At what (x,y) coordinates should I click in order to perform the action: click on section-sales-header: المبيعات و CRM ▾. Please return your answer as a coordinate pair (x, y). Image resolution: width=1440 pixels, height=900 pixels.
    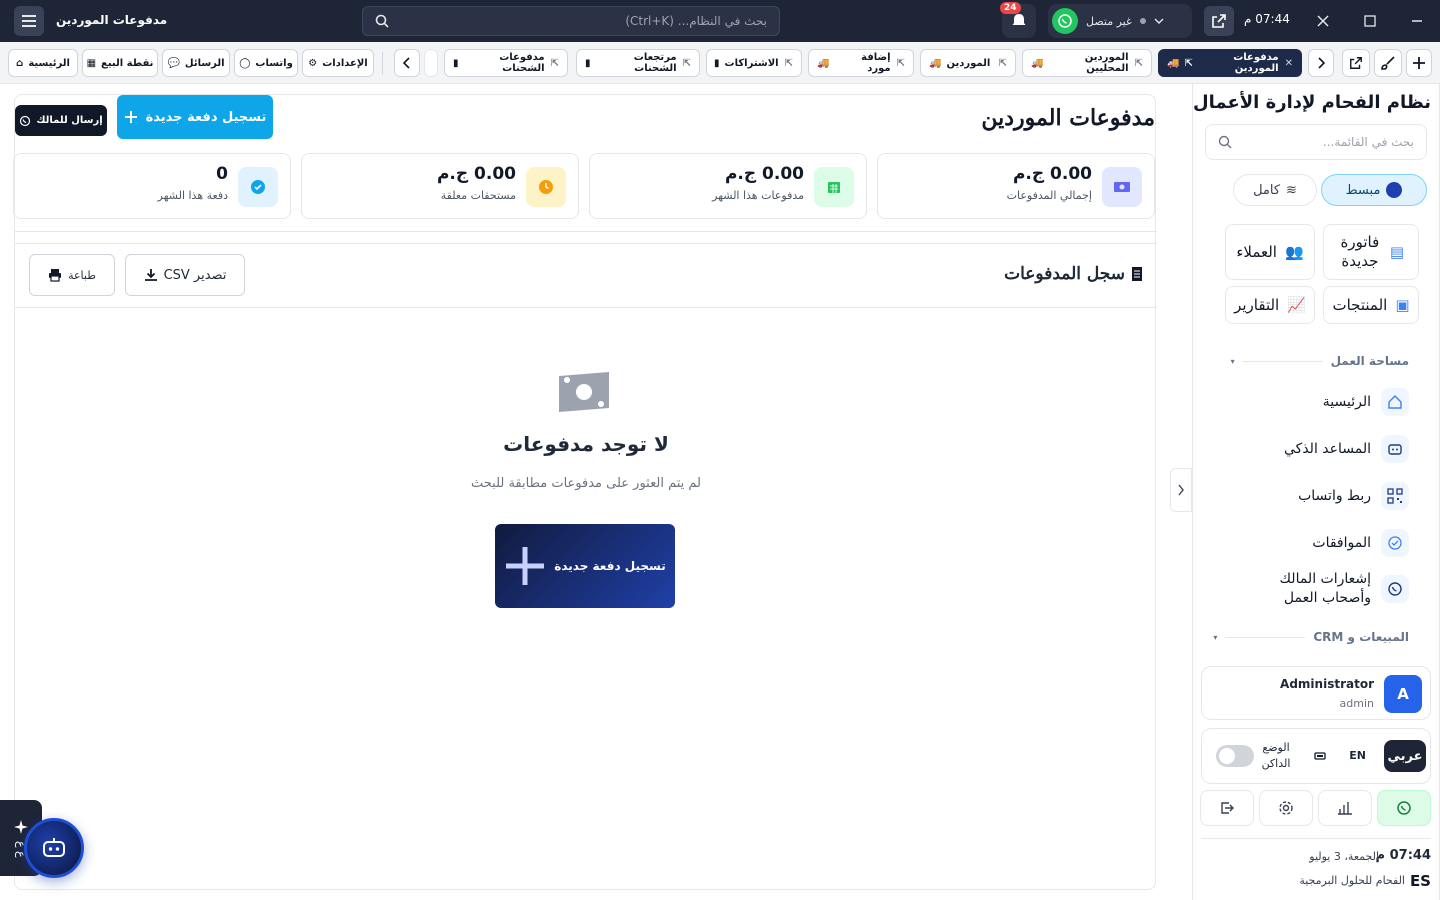
    Looking at the image, I should click on (1311, 637).